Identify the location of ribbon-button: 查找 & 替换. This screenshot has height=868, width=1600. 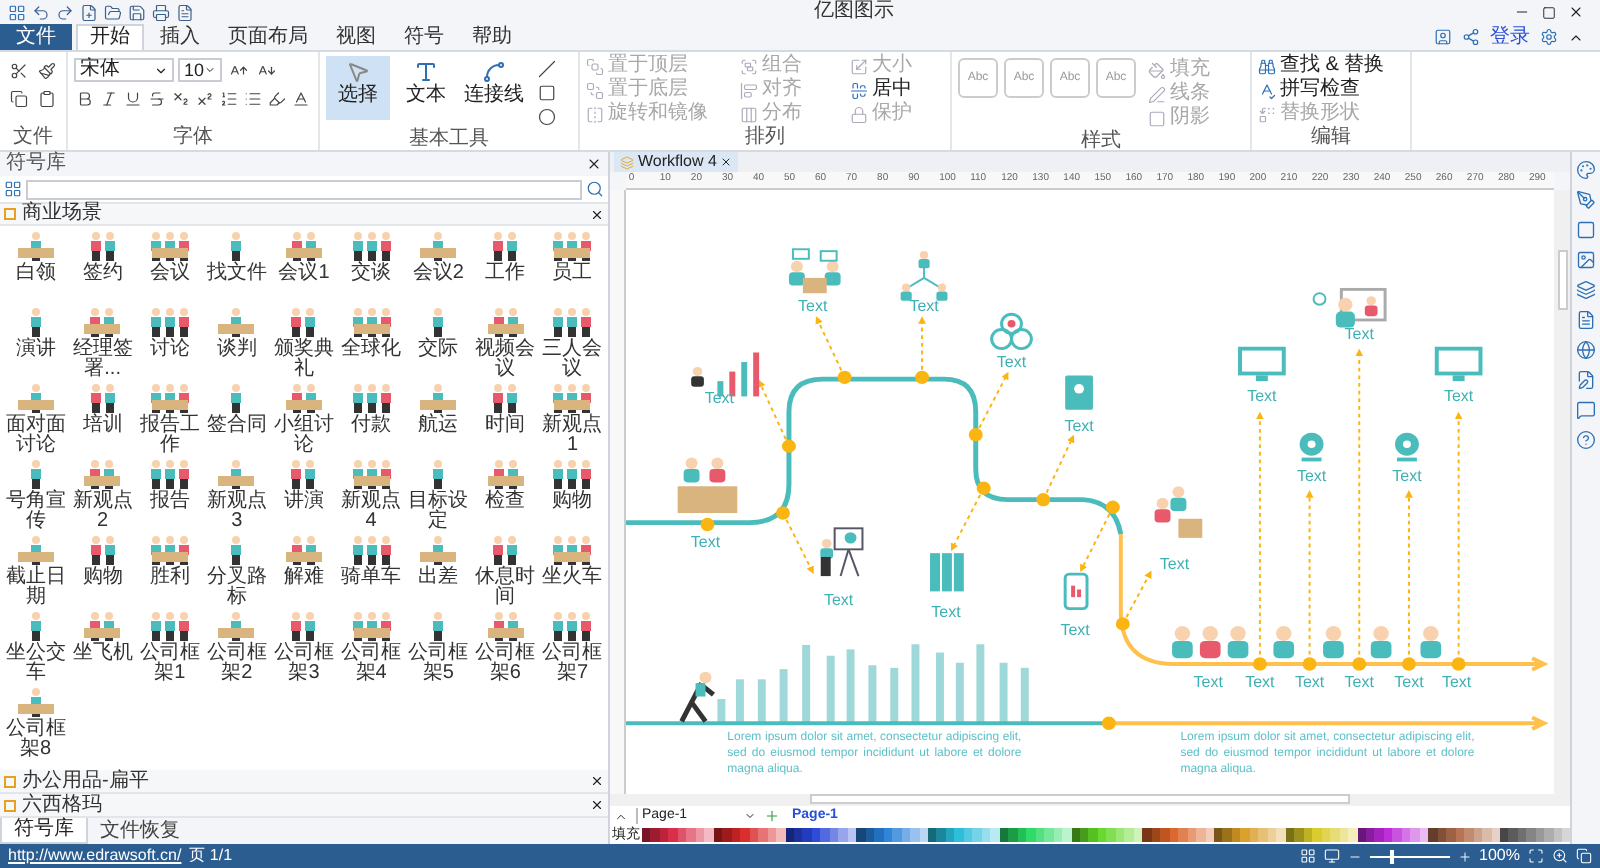
(1331, 66).